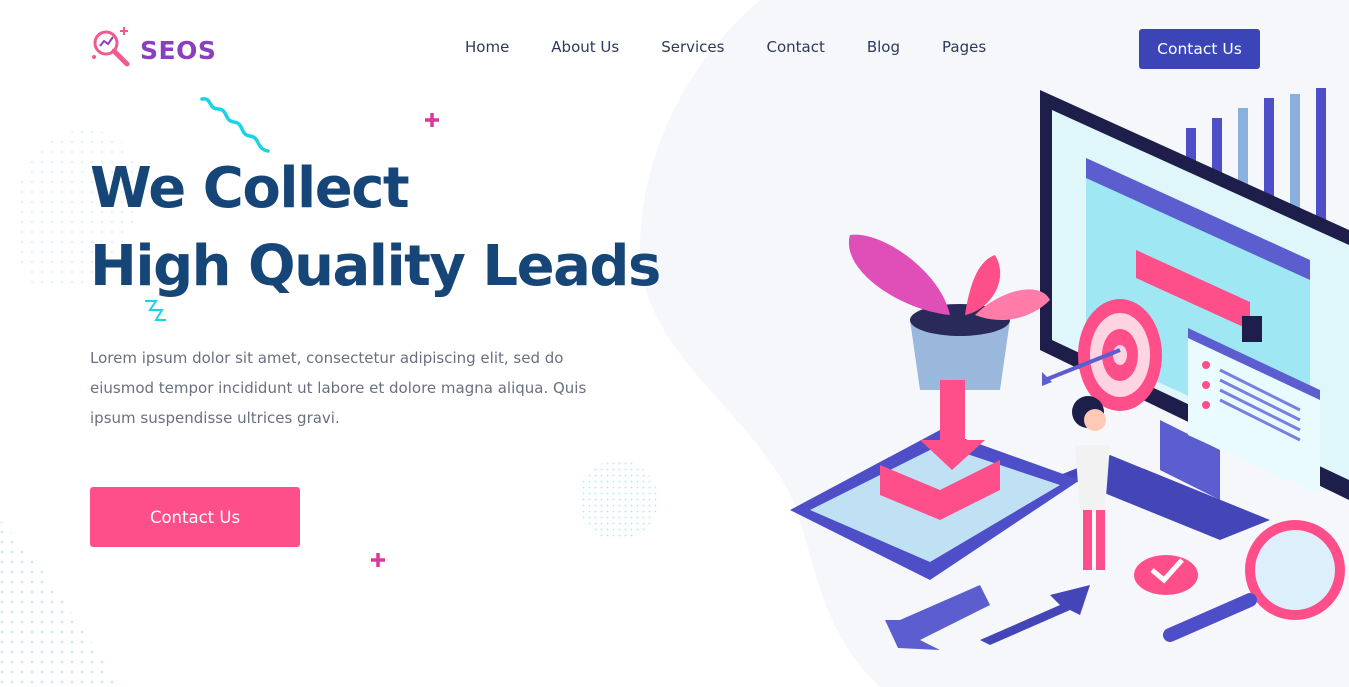 The width and height of the screenshot is (1349, 687). What do you see at coordinates (883, 47) in the screenshot?
I see `nav-item-blog: Blog` at bounding box center [883, 47].